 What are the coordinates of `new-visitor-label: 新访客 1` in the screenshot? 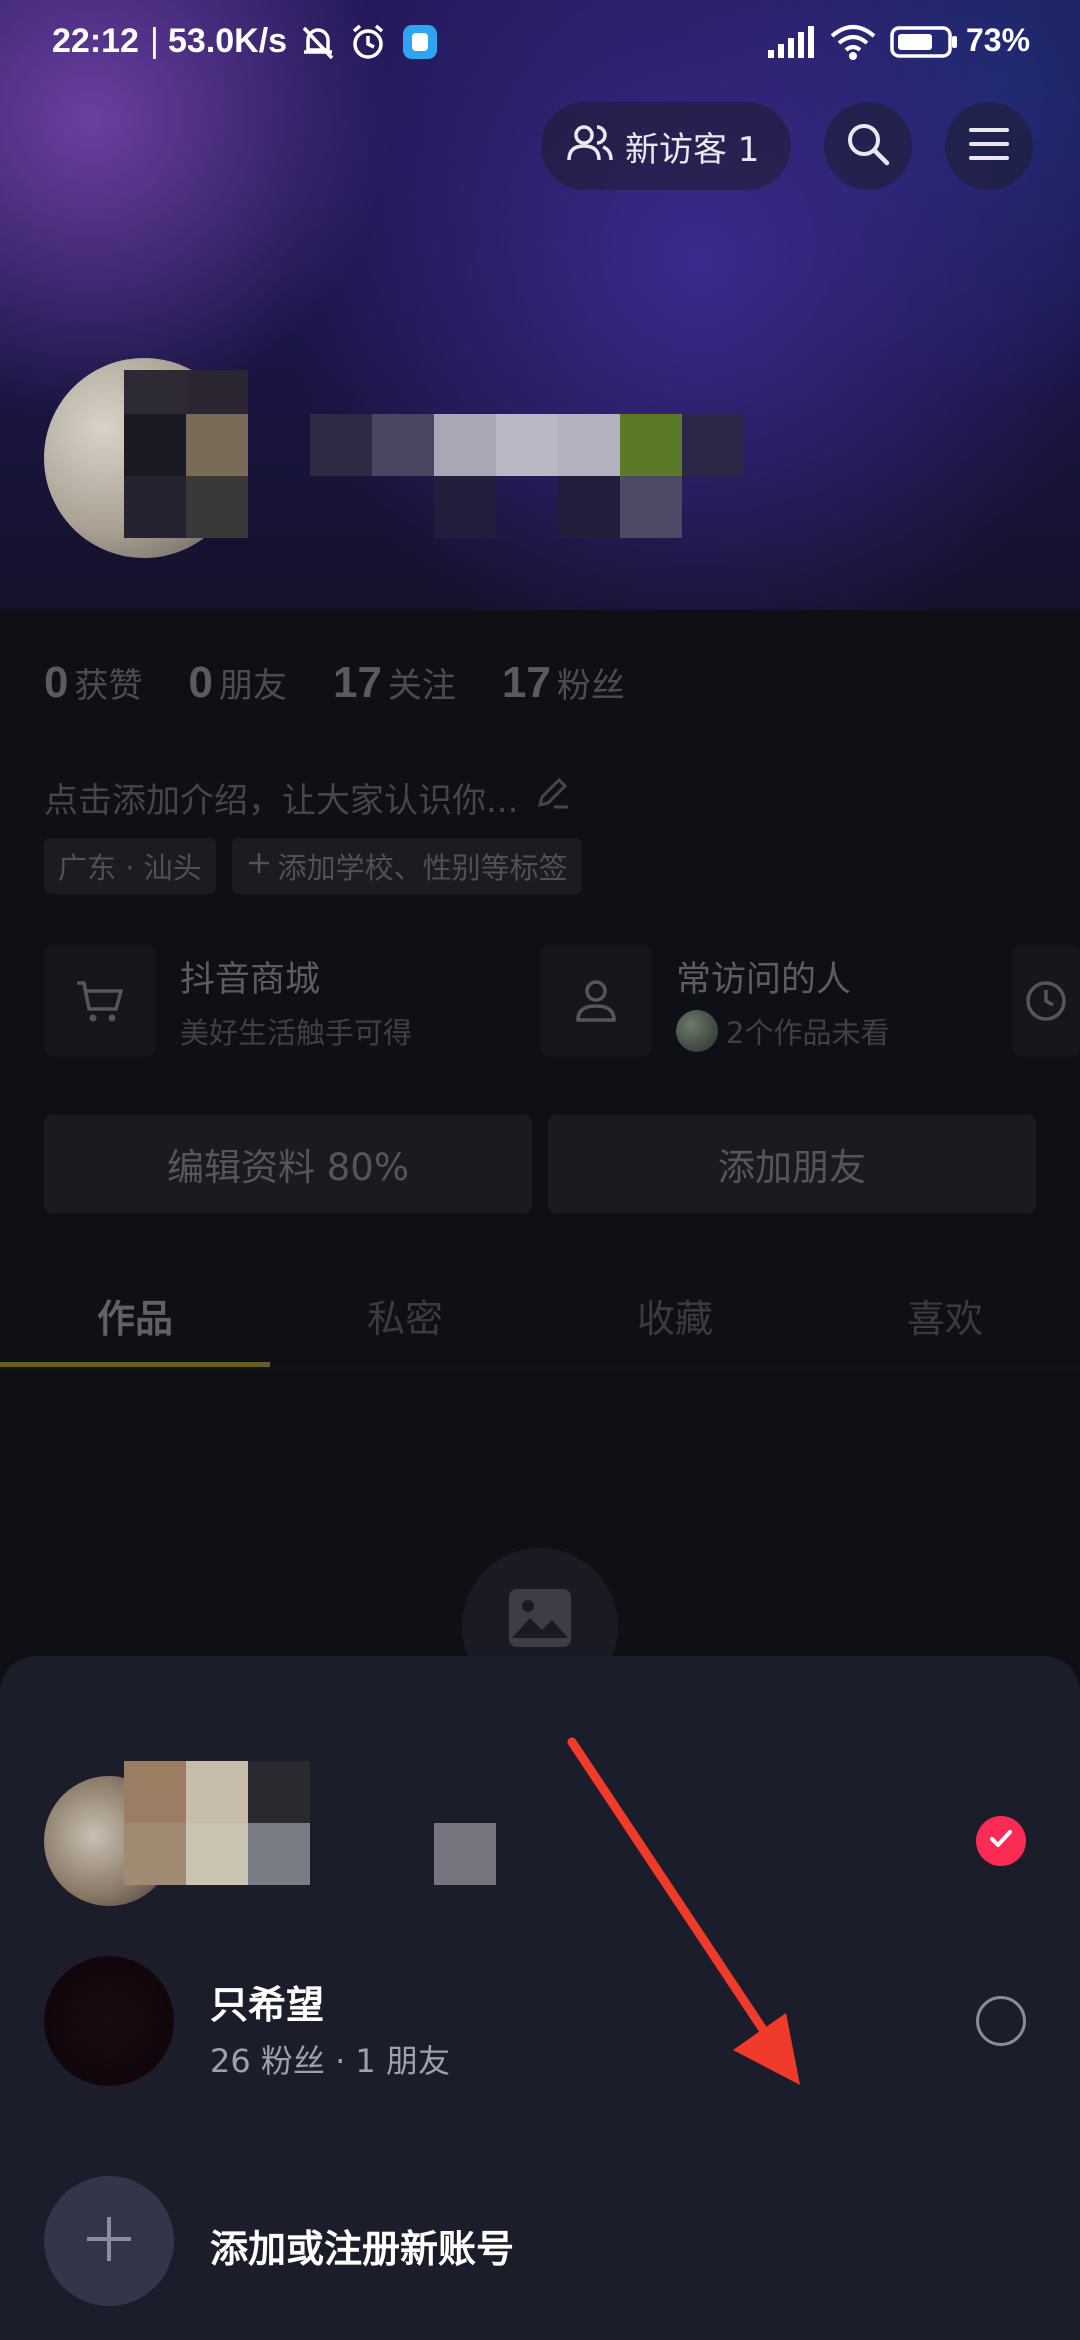 It's located at (692, 149).